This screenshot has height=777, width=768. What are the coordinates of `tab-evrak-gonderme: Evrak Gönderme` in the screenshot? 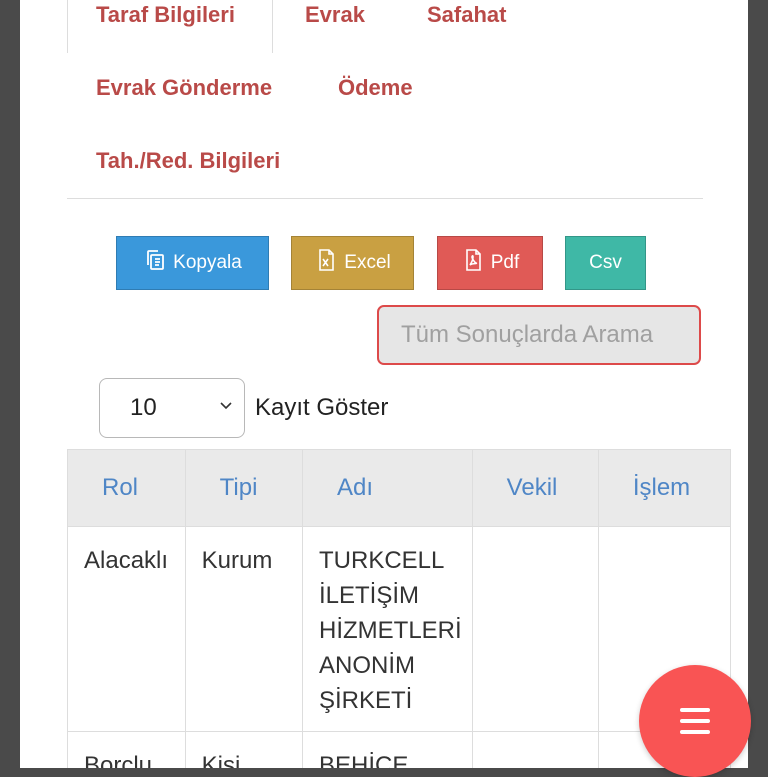 It's located at (184, 88).